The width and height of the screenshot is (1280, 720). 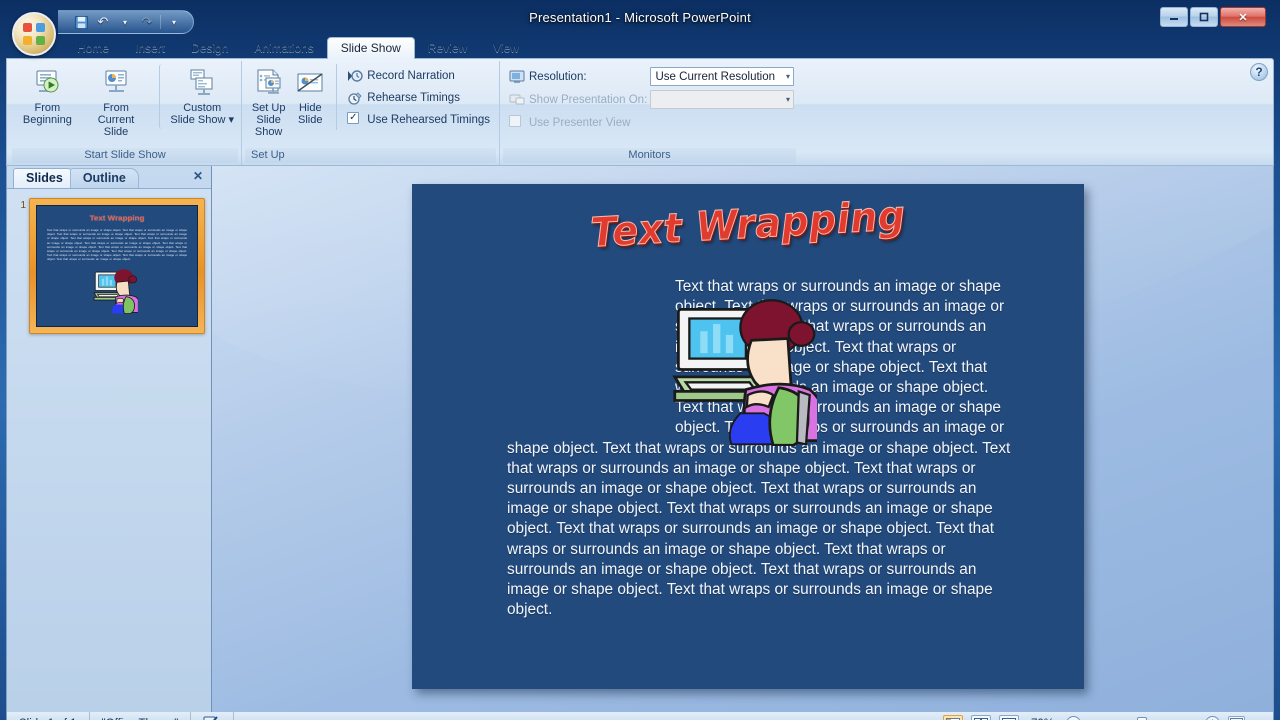 I want to click on slide-thumbnail-number: 1, so click(x=23, y=205).